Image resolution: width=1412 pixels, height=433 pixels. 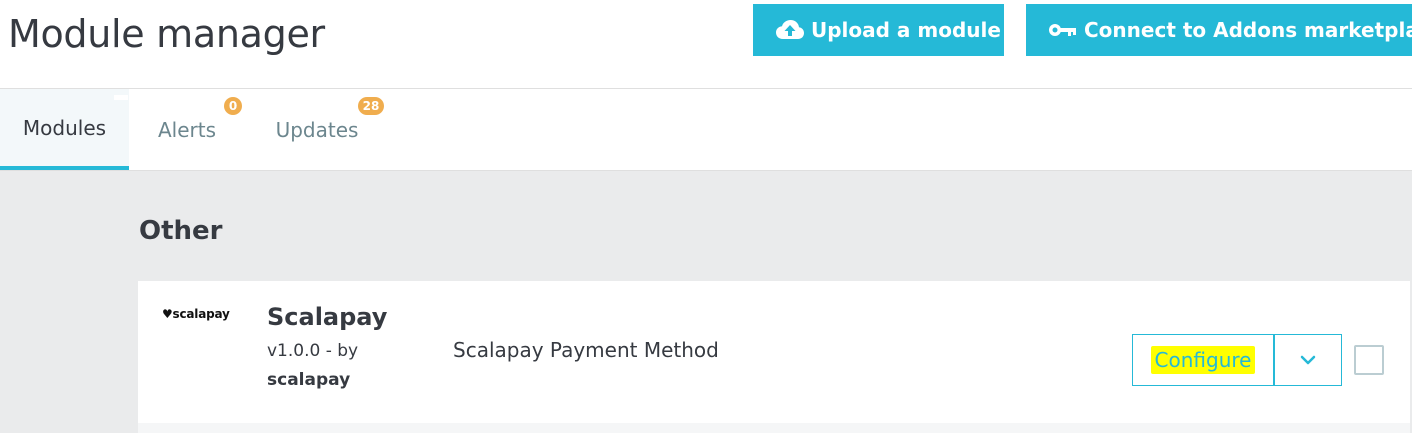 I want to click on configure-button: Configure, so click(x=1203, y=360).